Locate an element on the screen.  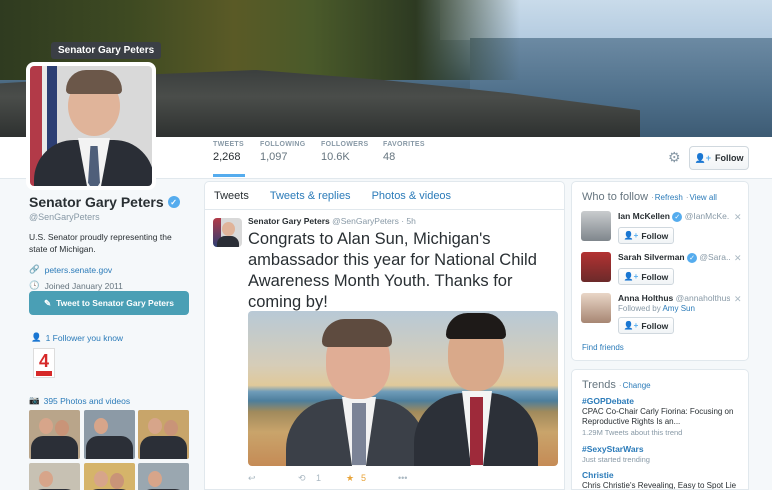
stat-following: FOLLOWING 1,097 is located at coordinates (283, 159).